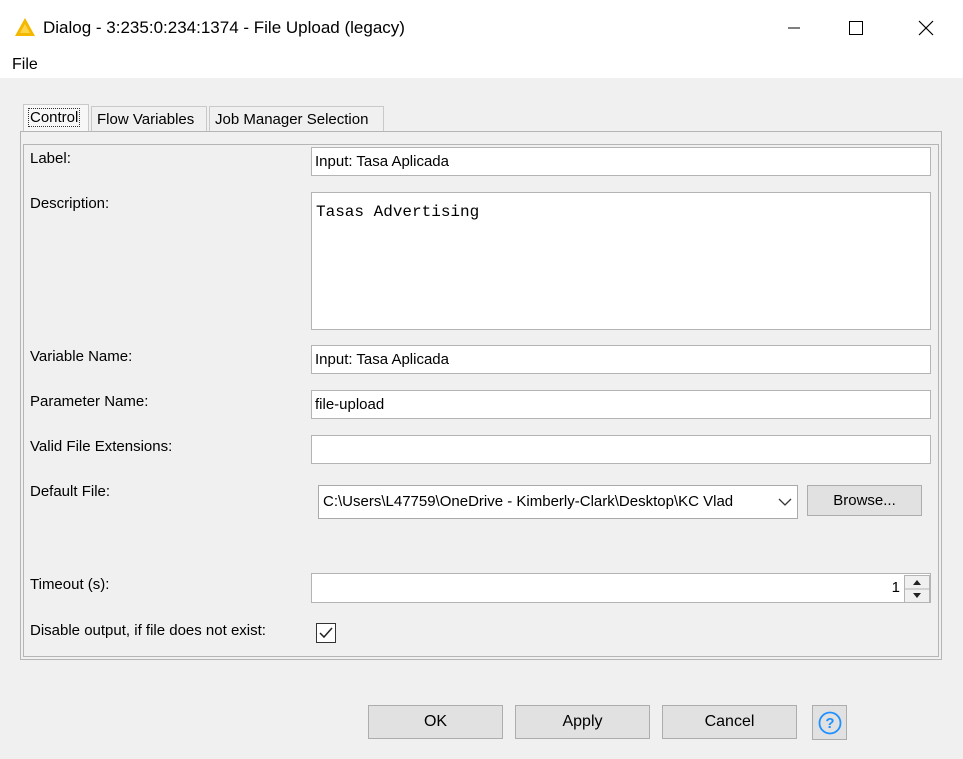 The height and width of the screenshot is (759, 963). I want to click on question-icon: ?, so click(829, 722).